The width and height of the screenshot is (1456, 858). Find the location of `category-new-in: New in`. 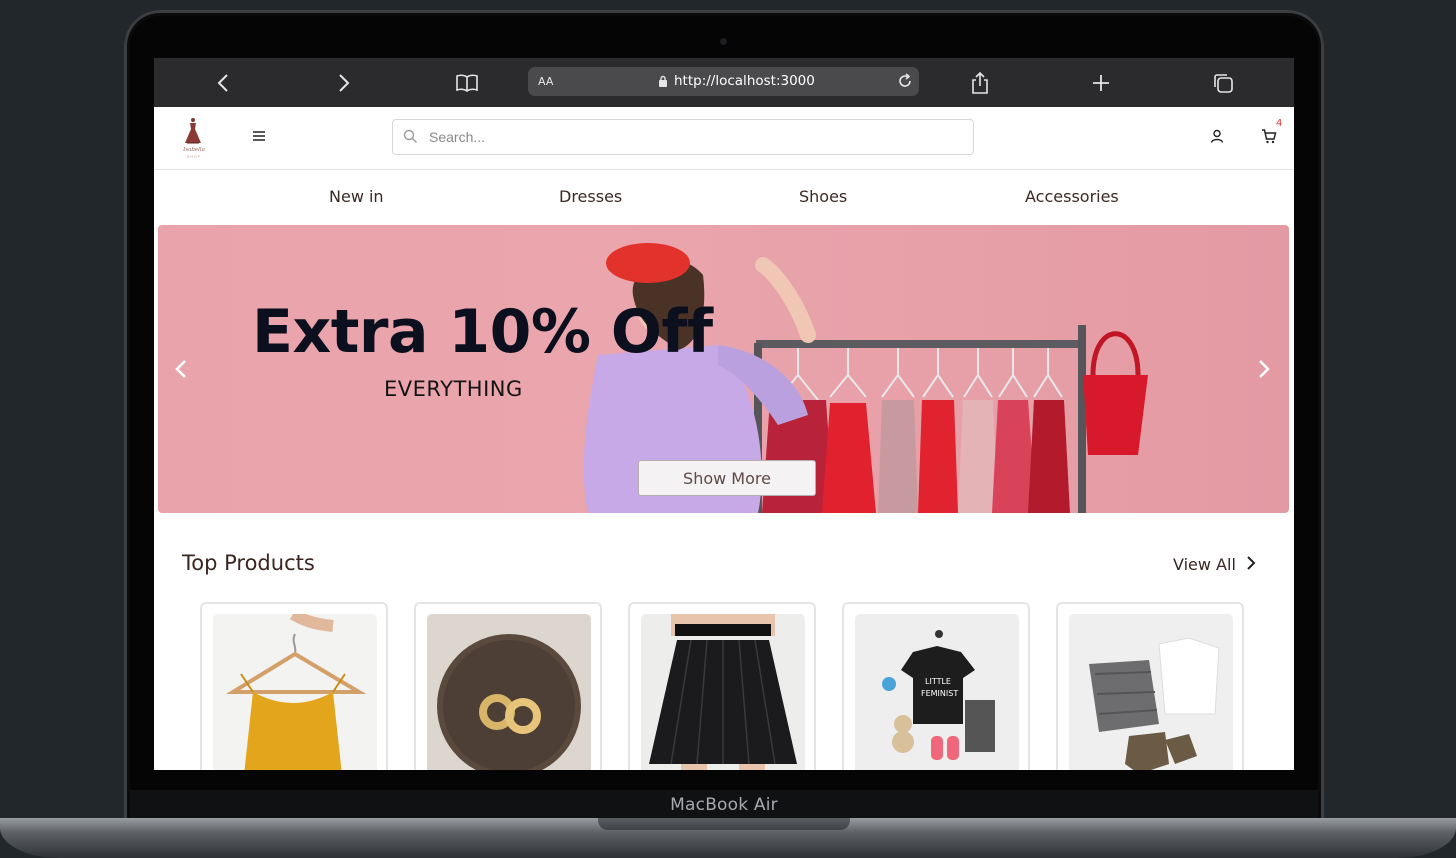

category-new-in: New in is located at coordinates (356, 196).